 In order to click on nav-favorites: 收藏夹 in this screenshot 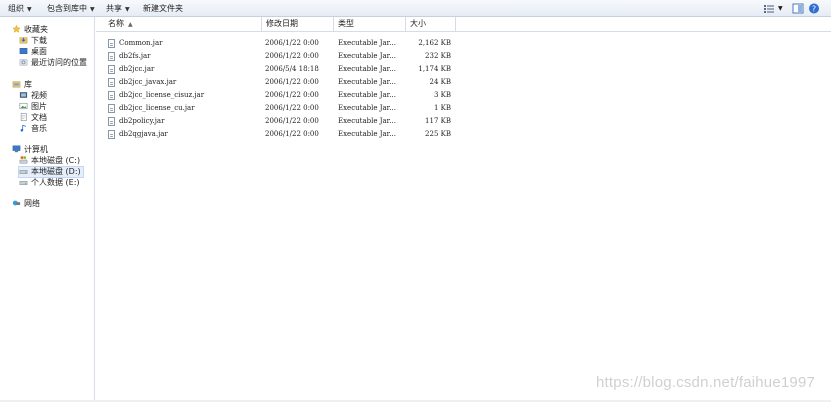, I will do `click(30, 30)`.